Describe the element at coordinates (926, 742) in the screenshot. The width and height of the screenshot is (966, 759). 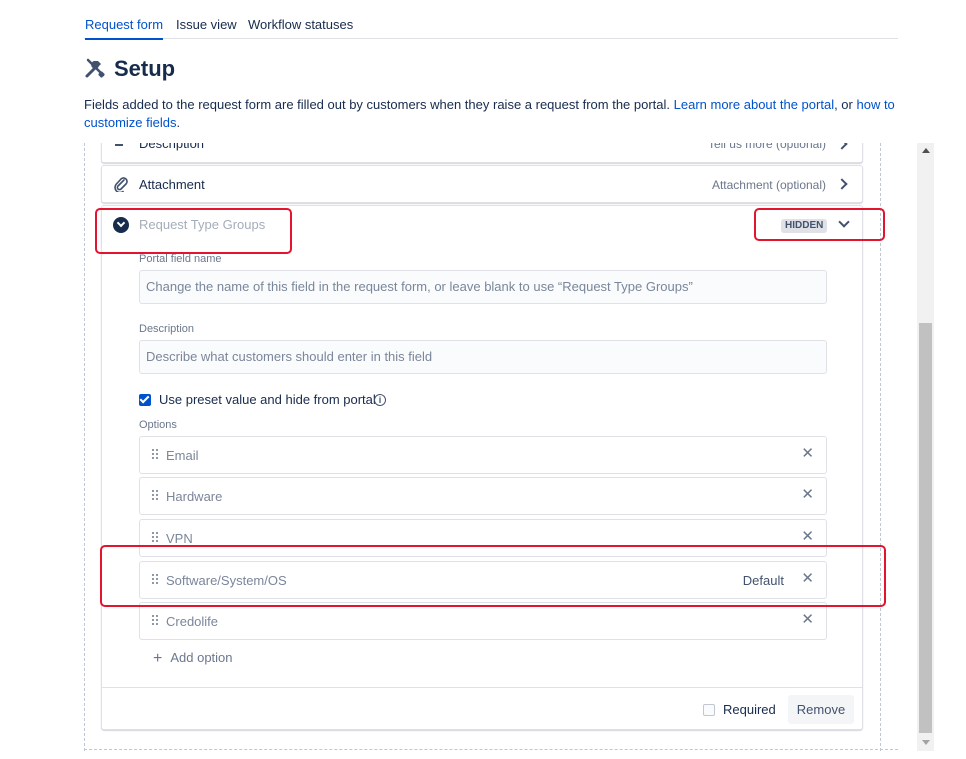
I see `scroll-down-arrow-icon` at that location.